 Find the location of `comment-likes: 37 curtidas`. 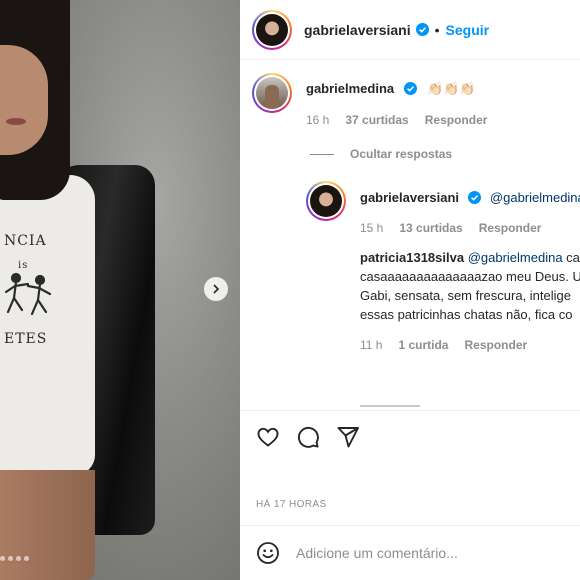

comment-likes: 37 curtidas is located at coordinates (376, 120).